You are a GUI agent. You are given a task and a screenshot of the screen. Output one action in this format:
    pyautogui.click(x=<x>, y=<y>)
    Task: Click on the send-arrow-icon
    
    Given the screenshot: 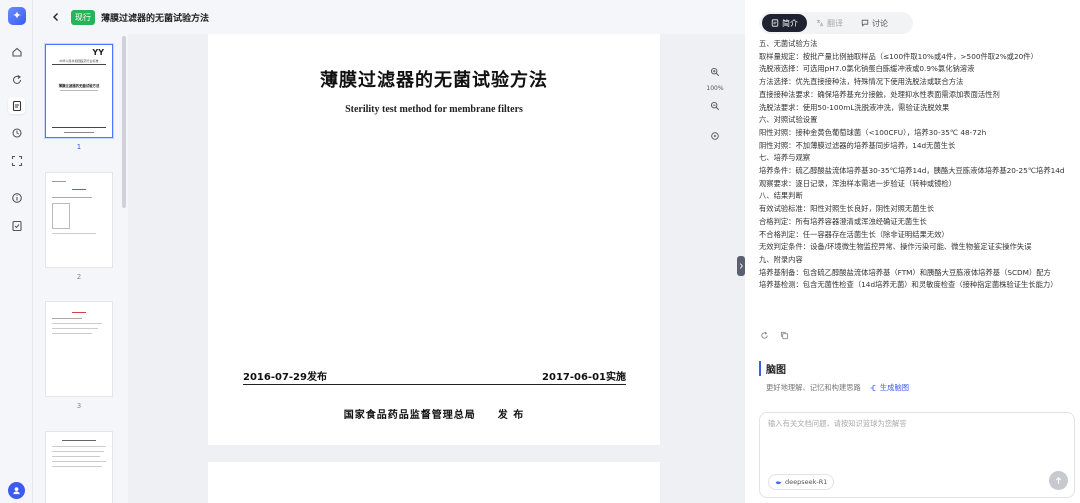 What is the action you would take?
    pyautogui.click(x=1058, y=480)
    